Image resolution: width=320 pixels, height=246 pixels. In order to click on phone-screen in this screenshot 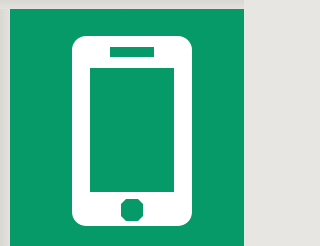, I will do `click(132, 130)`.